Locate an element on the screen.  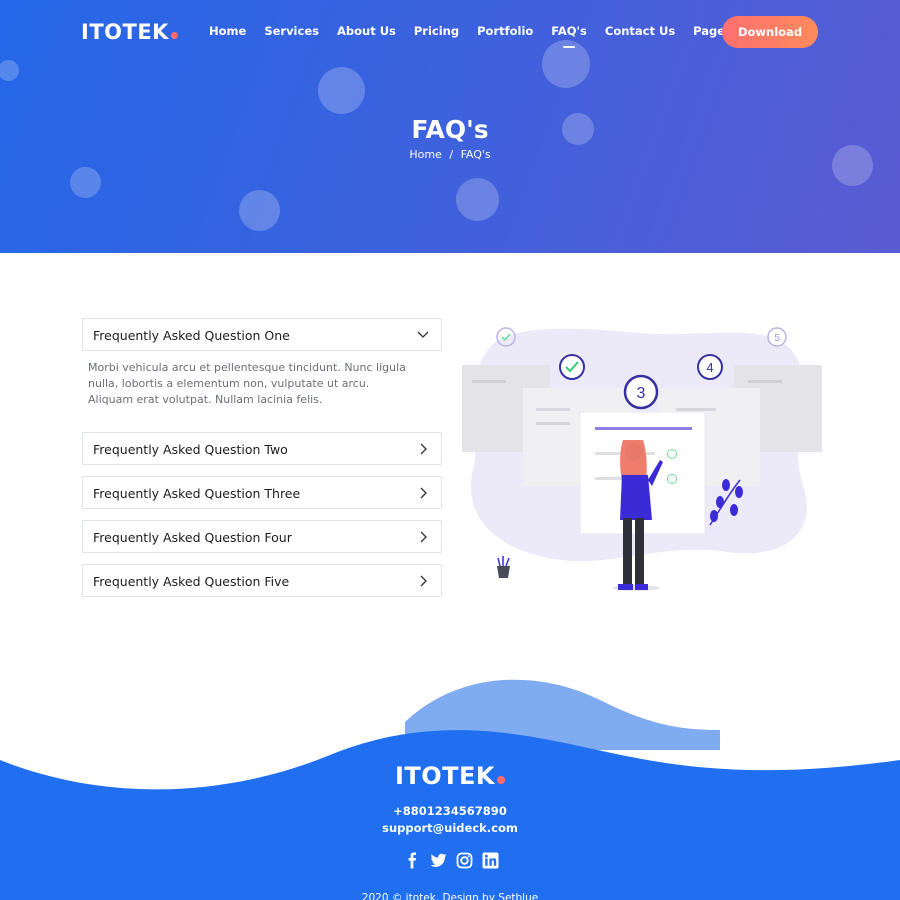
copyright-text: 2020 © itotek. Design by Setblue is located at coordinates (450, 896).